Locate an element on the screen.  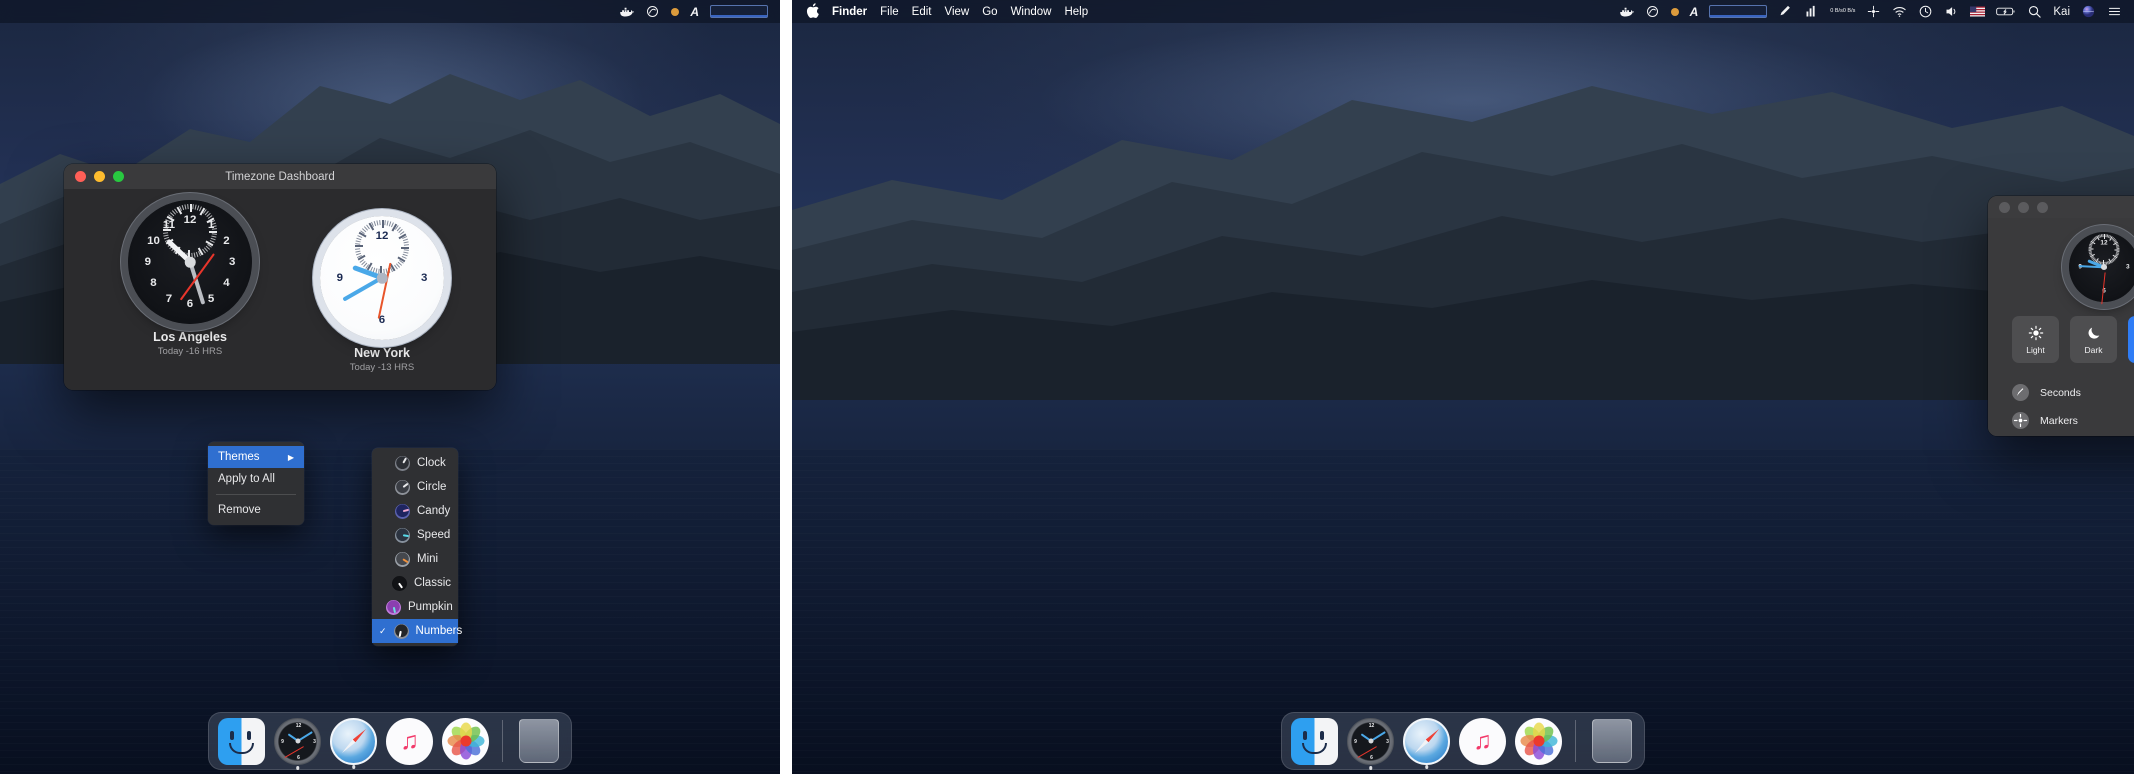
menubar-item-help: Help is located at coordinates (1076, 12).